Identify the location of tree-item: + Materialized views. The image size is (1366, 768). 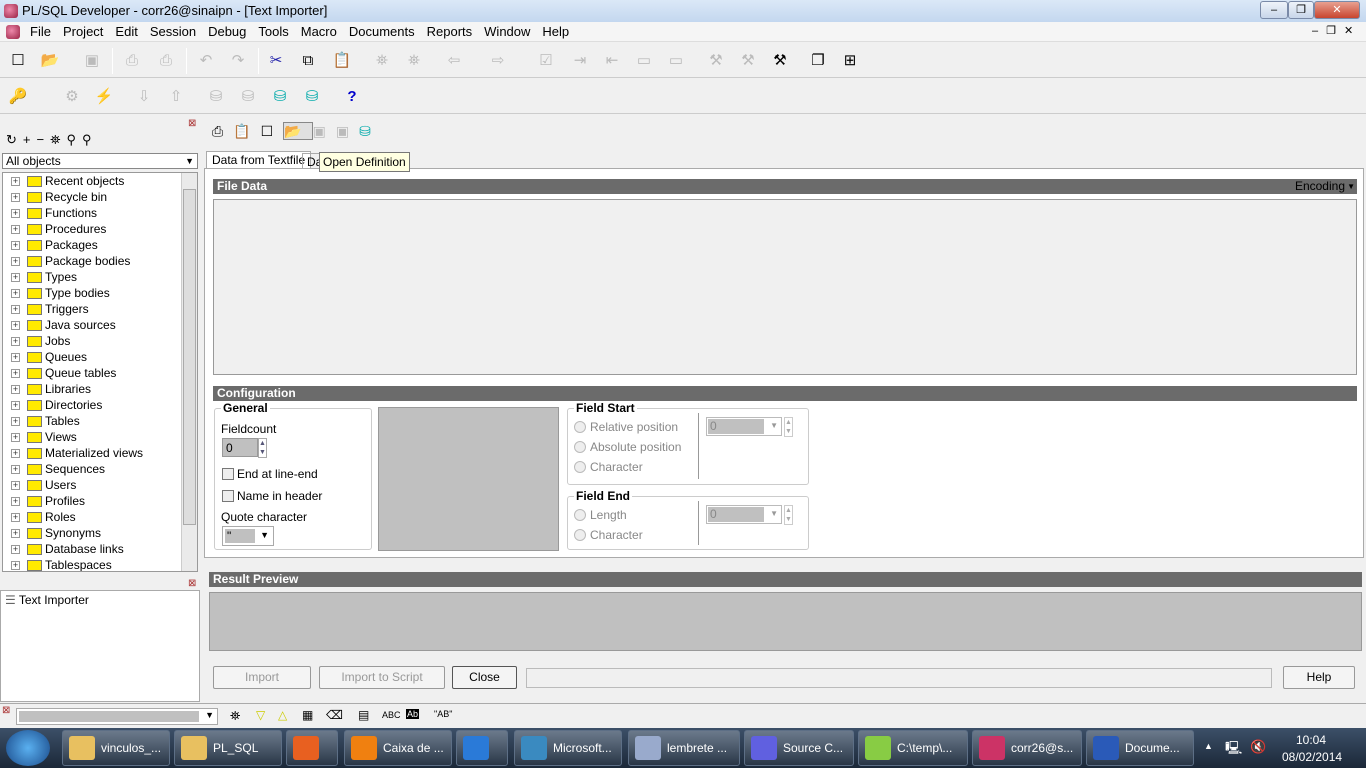
(100, 453).